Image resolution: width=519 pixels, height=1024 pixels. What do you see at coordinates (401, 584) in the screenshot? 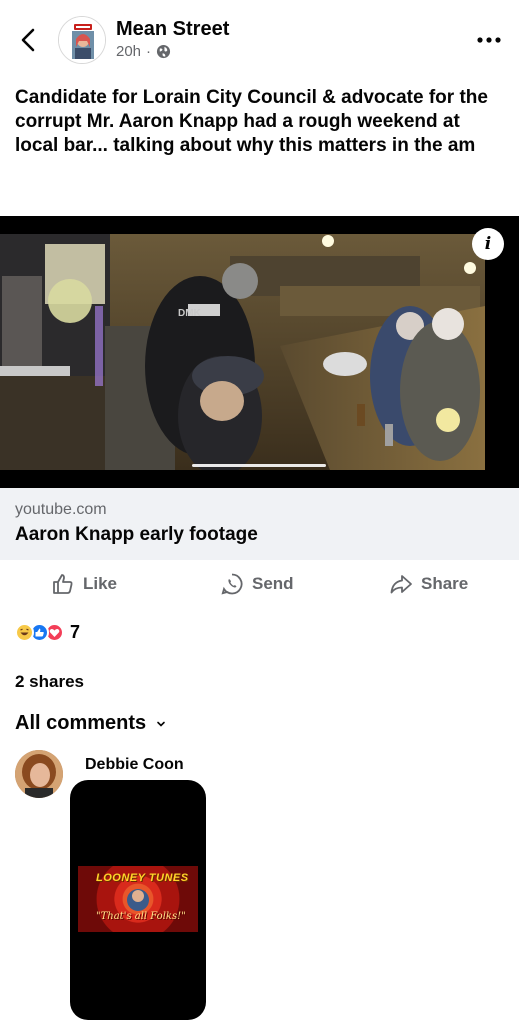
I see `share-arrow-icon` at bounding box center [401, 584].